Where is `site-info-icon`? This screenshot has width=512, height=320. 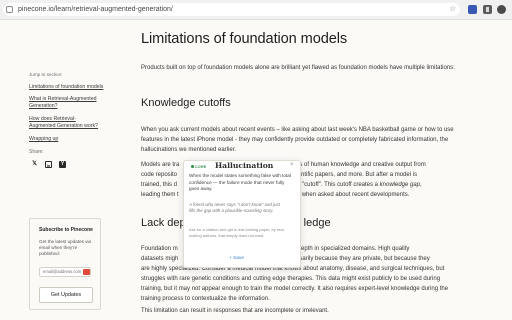 site-info-icon is located at coordinates (9, 9).